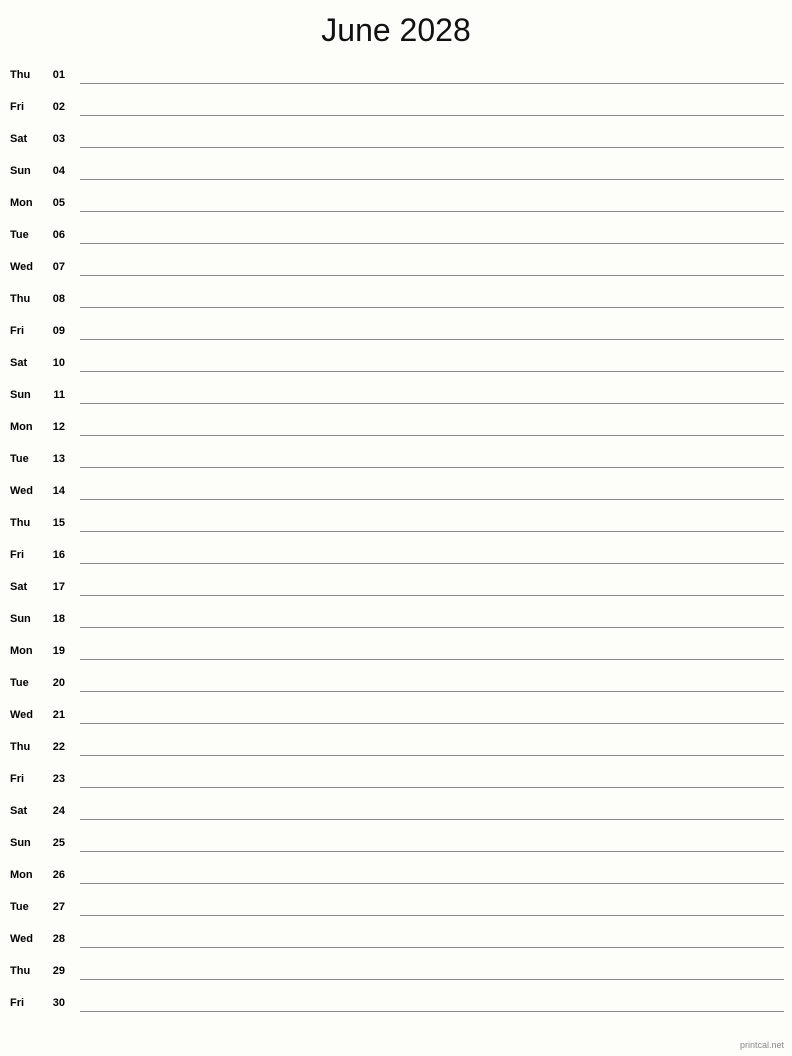  Describe the element at coordinates (396, 654) in the screenshot. I see `day-row: Mon 19` at that location.